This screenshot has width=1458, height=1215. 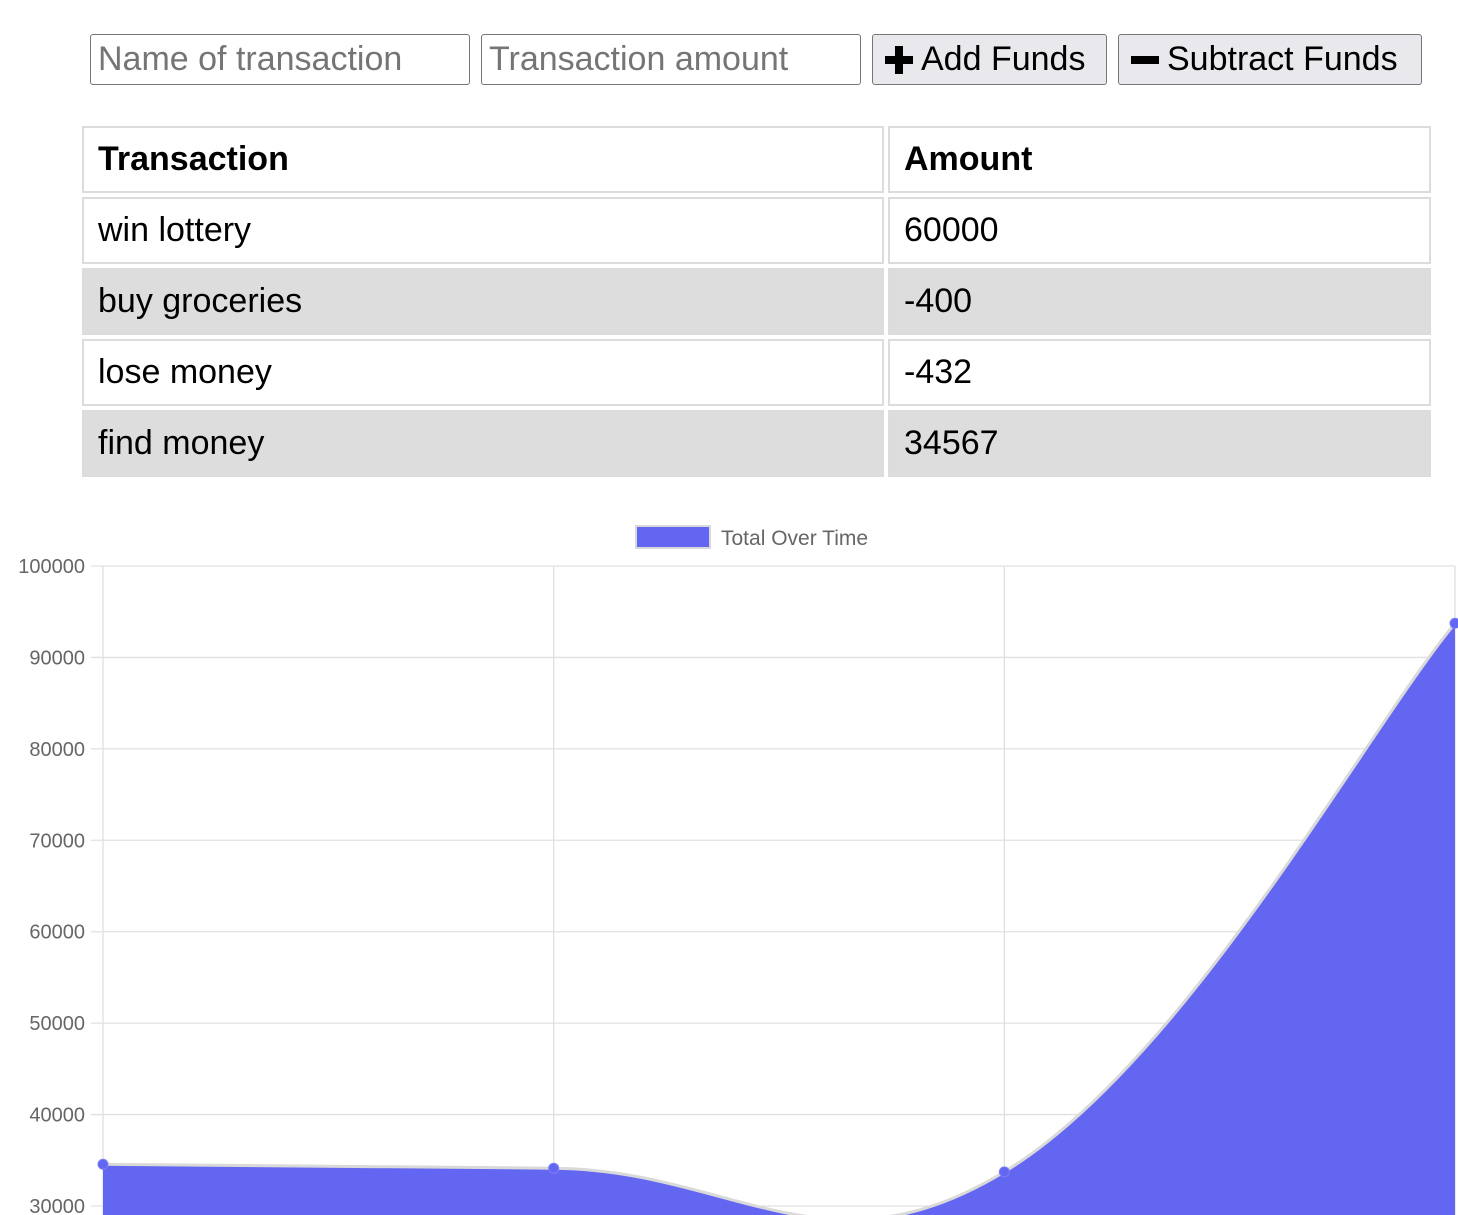 What do you see at coordinates (483, 159) in the screenshot?
I see `transaction-column-header: Transaction` at bounding box center [483, 159].